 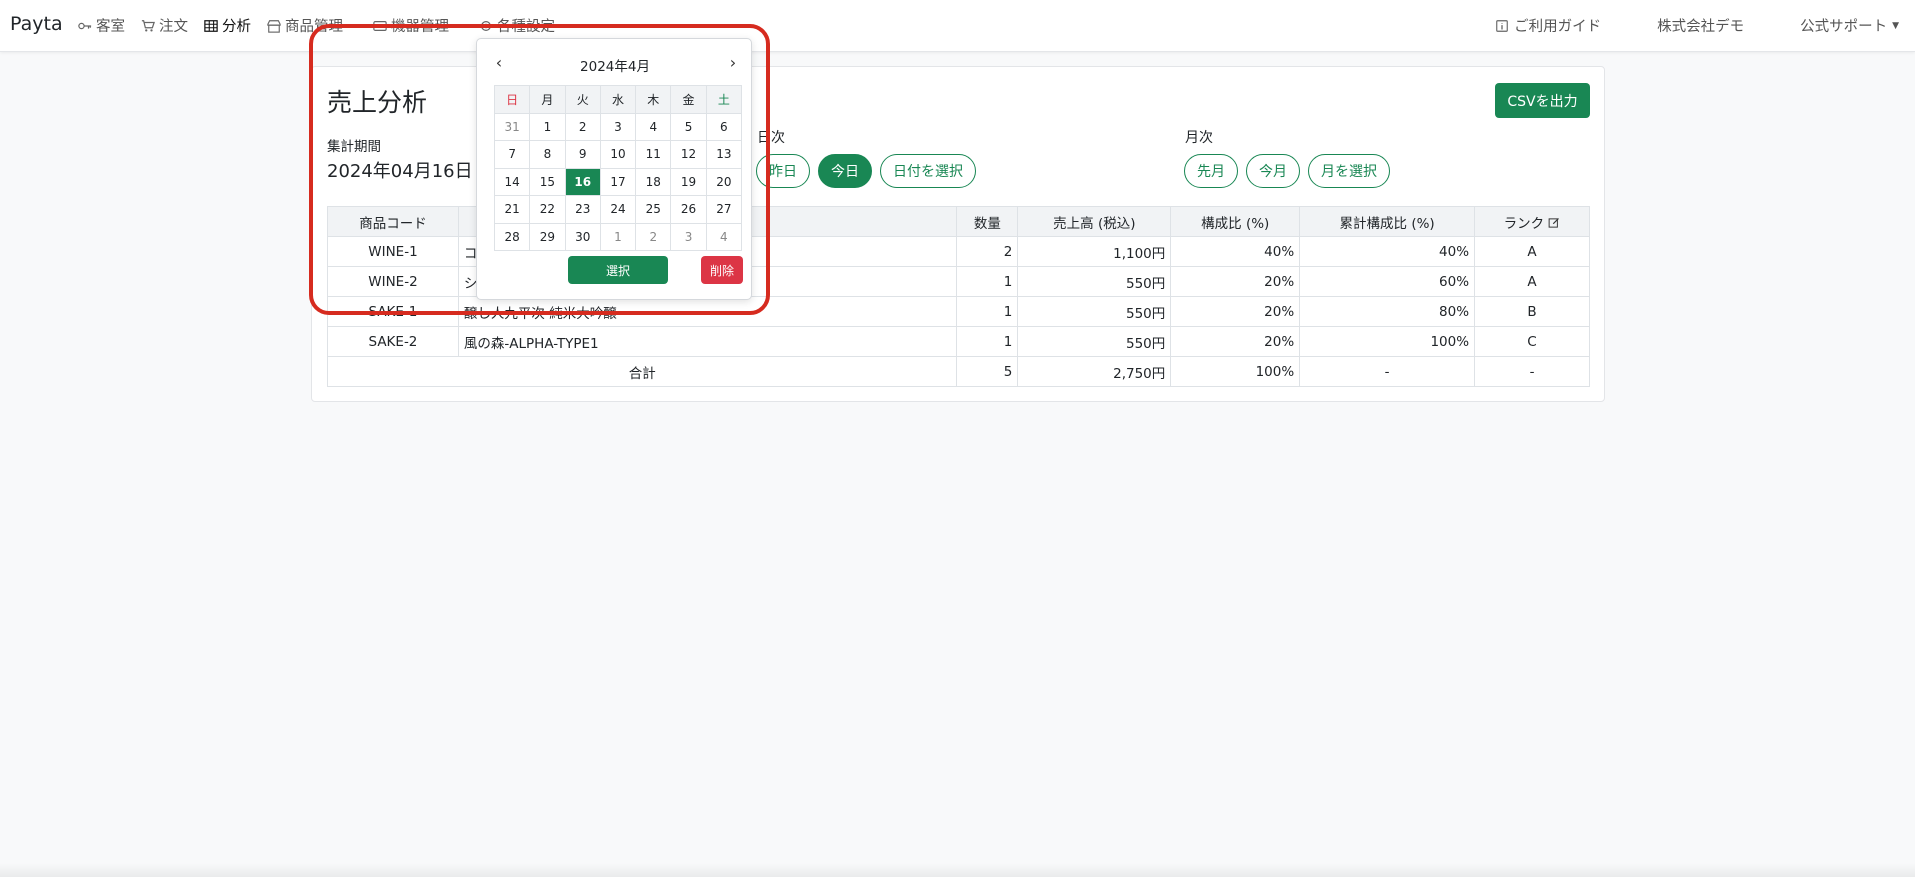 I want to click on header-sales: 売上高 (税込), so click(x=1094, y=221).